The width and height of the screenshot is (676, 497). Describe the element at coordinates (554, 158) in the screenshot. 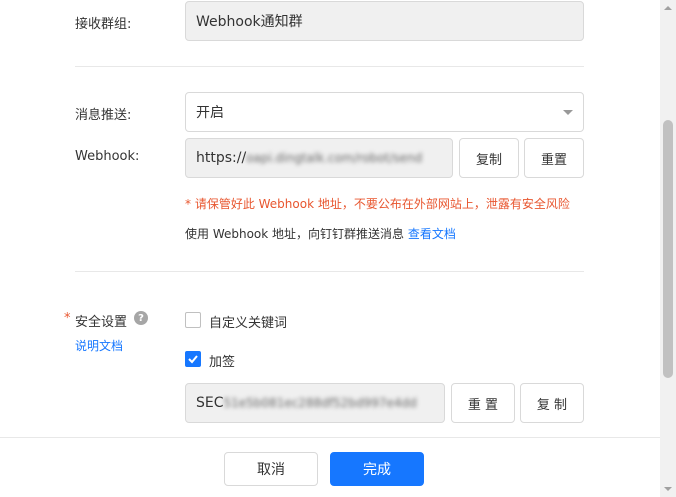

I see `webhook-reset-button: 重置` at that location.